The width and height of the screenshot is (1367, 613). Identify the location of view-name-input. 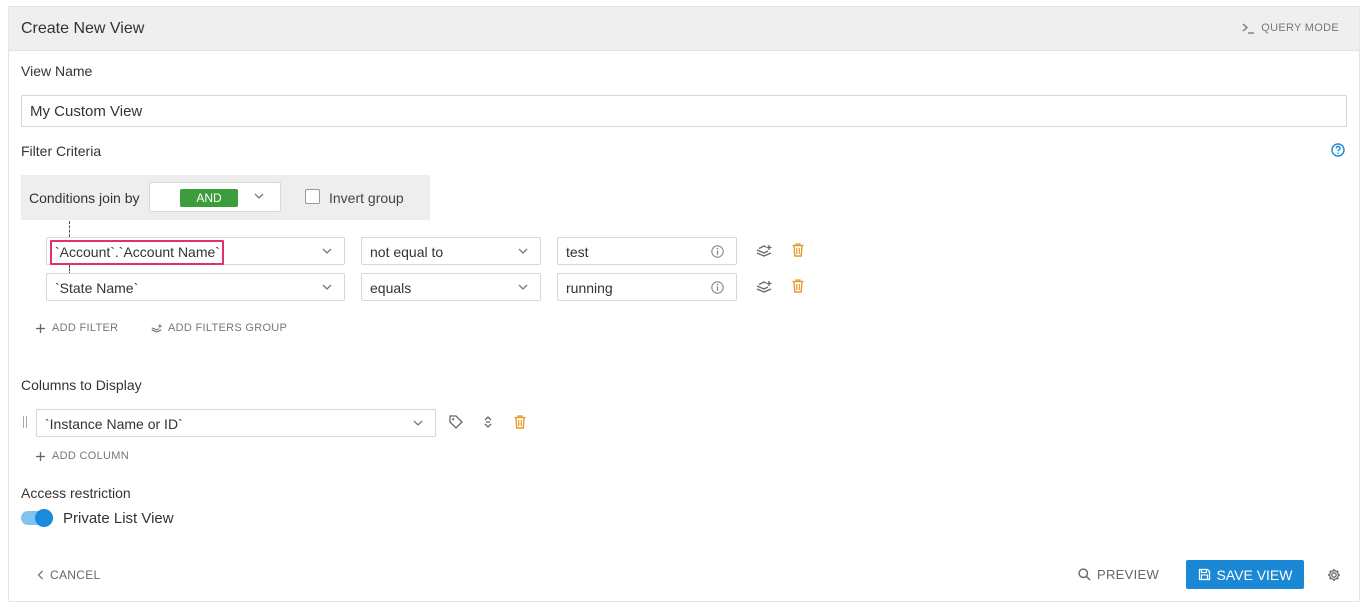
(684, 111).